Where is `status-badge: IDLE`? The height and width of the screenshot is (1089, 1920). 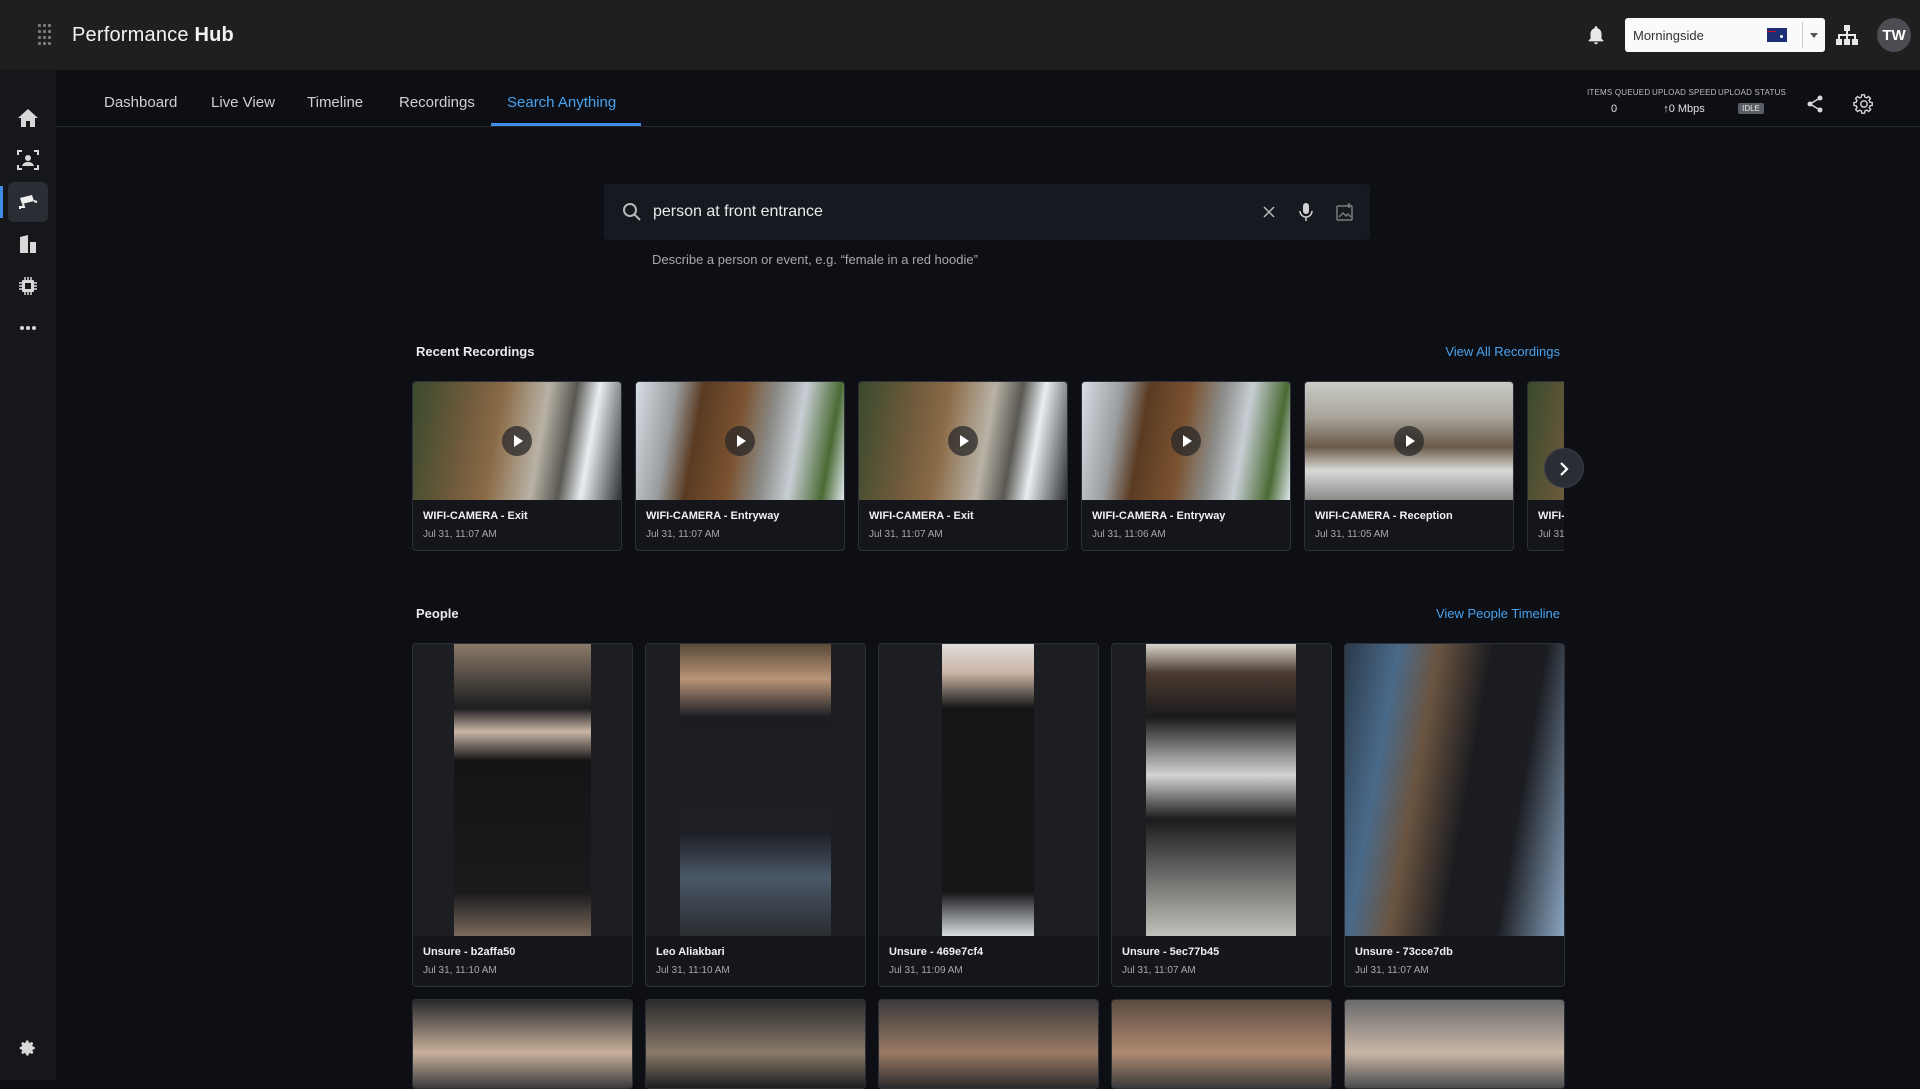 status-badge: IDLE is located at coordinates (1751, 108).